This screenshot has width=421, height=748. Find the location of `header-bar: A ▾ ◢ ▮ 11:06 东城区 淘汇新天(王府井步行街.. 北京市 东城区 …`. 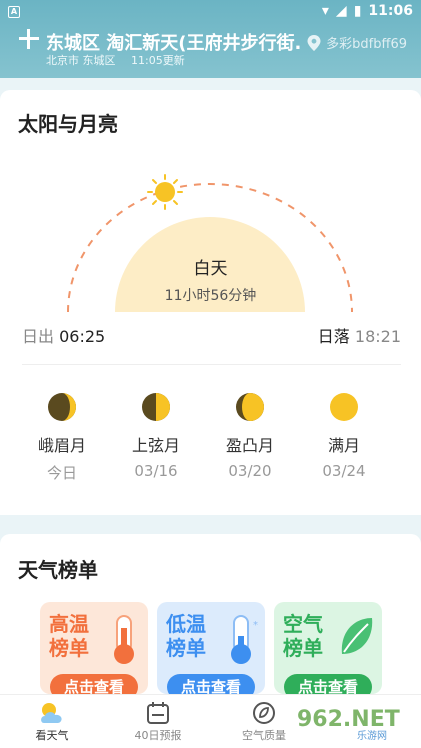

header-bar: A ▾ ◢ ▮ 11:06 东城区 淘汇新天(王府井步行街.. 北京市 东城区 … is located at coordinates (210, 39).